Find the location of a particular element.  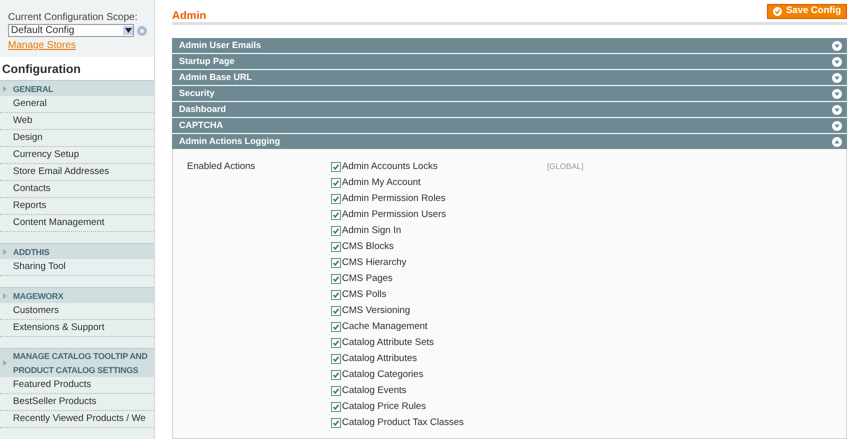

checkbox-label: Catalog Price Rules is located at coordinates (384, 407).